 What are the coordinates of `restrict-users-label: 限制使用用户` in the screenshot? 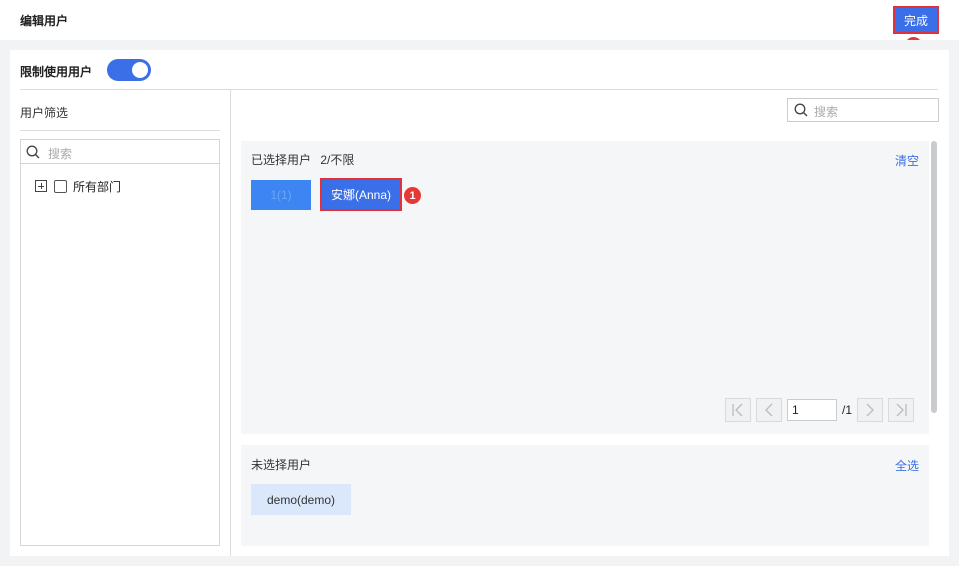 It's located at (56, 72).